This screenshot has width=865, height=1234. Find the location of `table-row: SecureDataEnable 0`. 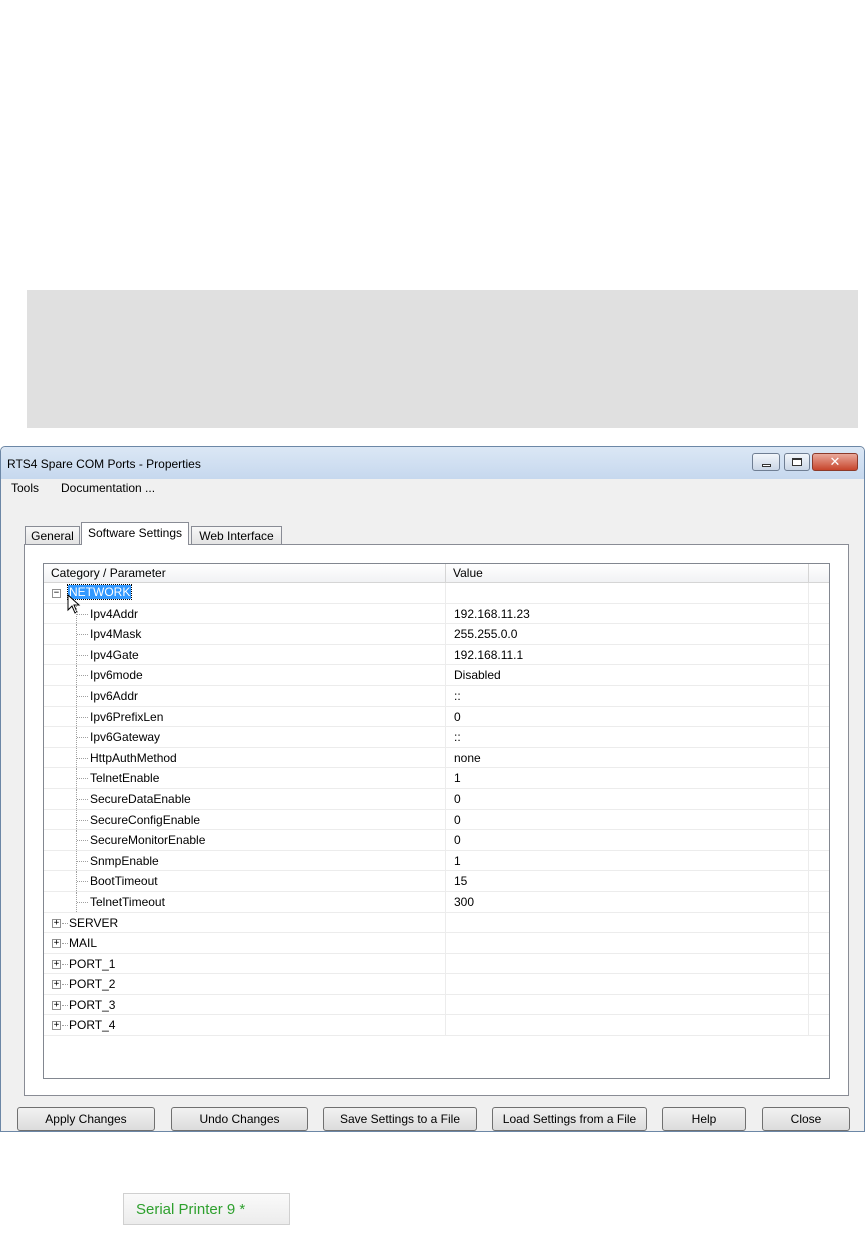

table-row: SecureDataEnable 0 is located at coordinates (436, 799).